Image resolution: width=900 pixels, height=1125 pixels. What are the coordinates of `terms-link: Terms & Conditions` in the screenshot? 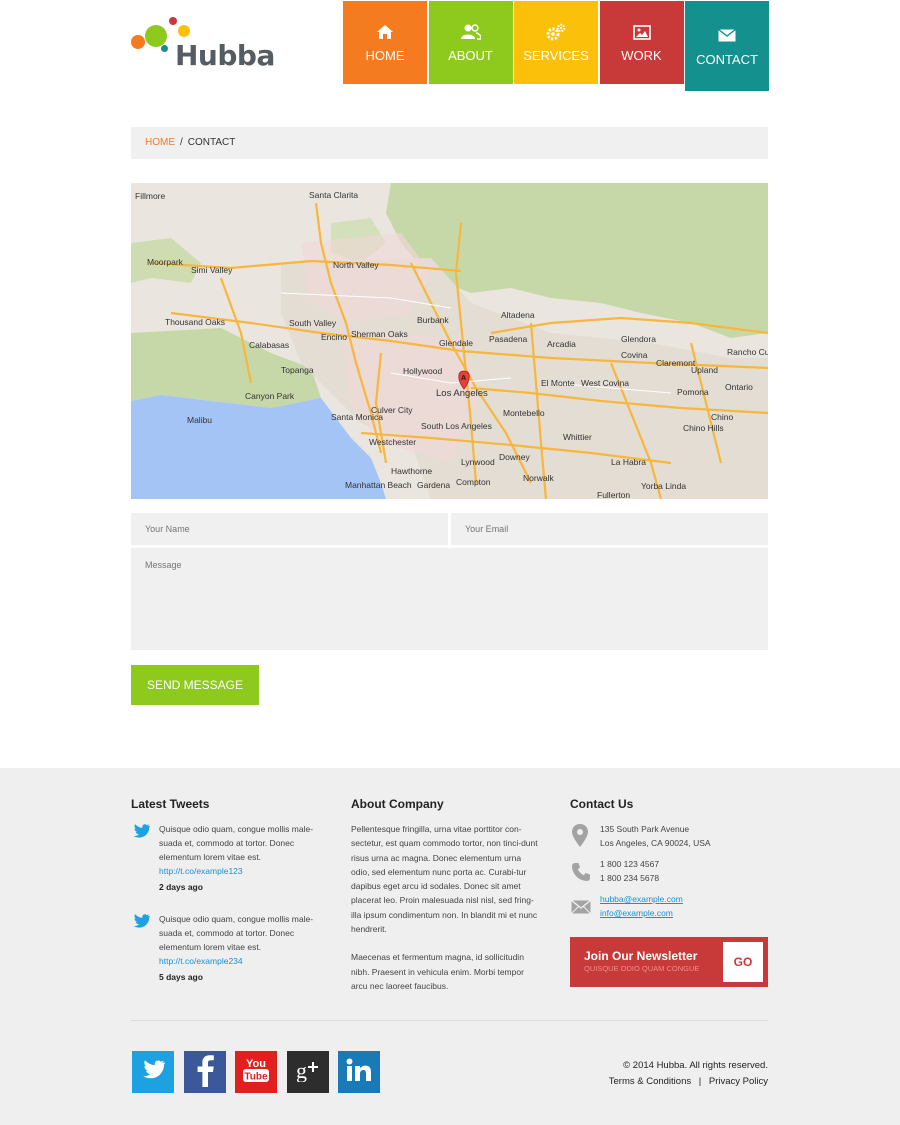 It's located at (650, 1081).